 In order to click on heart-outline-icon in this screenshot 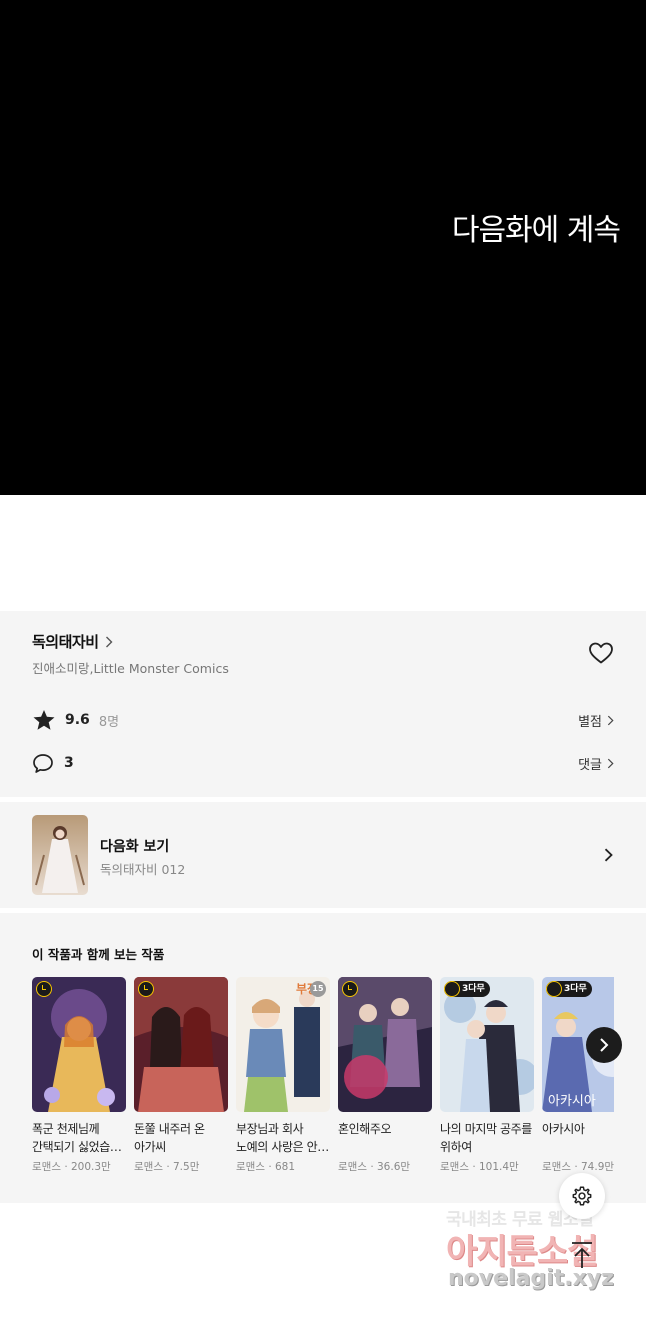, I will do `click(601, 653)`.